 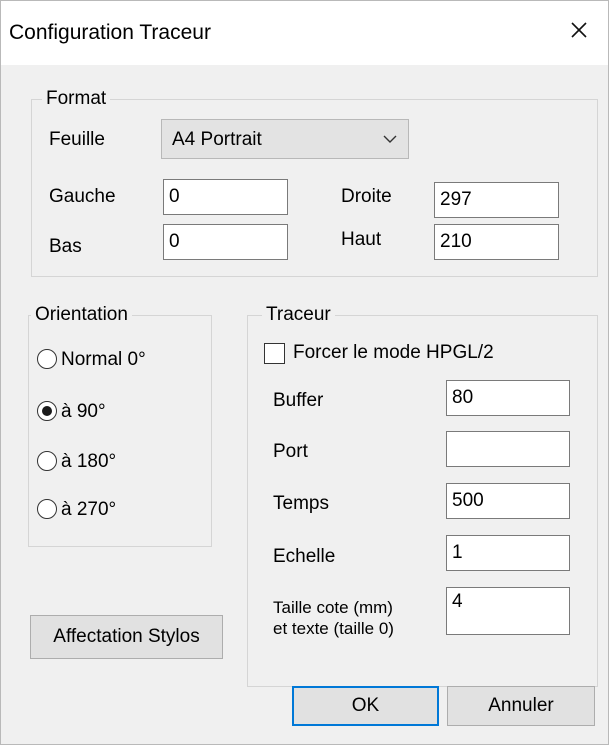 What do you see at coordinates (508, 553) in the screenshot?
I see `echelle-field: 1` at bounding box center [508, 553].